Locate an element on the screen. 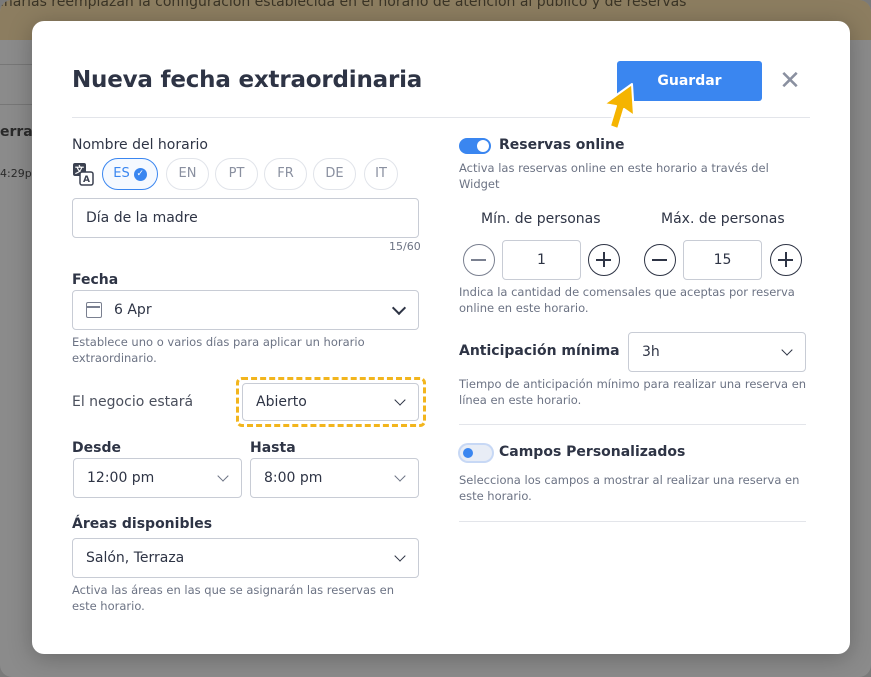  areas-value: Salón, Terraza is located at coordinates (135, 558).